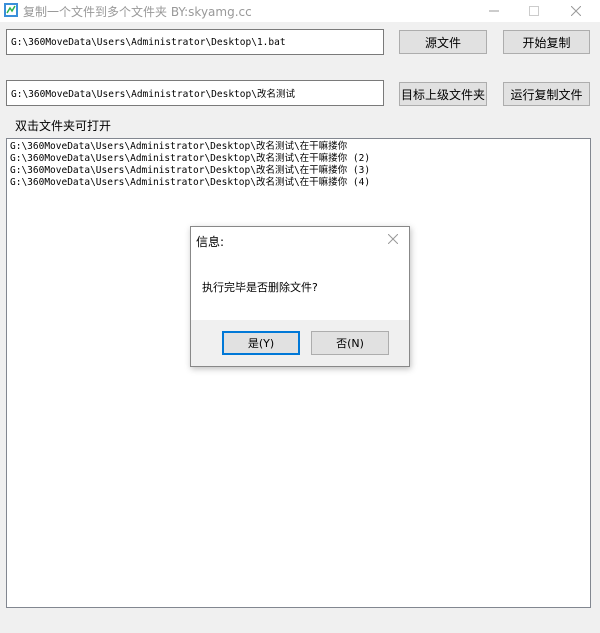  What do you see at coordinates (350, 343) in the screenshot?
I see `no-button: 否(N)` at bounding box center [350, 343].